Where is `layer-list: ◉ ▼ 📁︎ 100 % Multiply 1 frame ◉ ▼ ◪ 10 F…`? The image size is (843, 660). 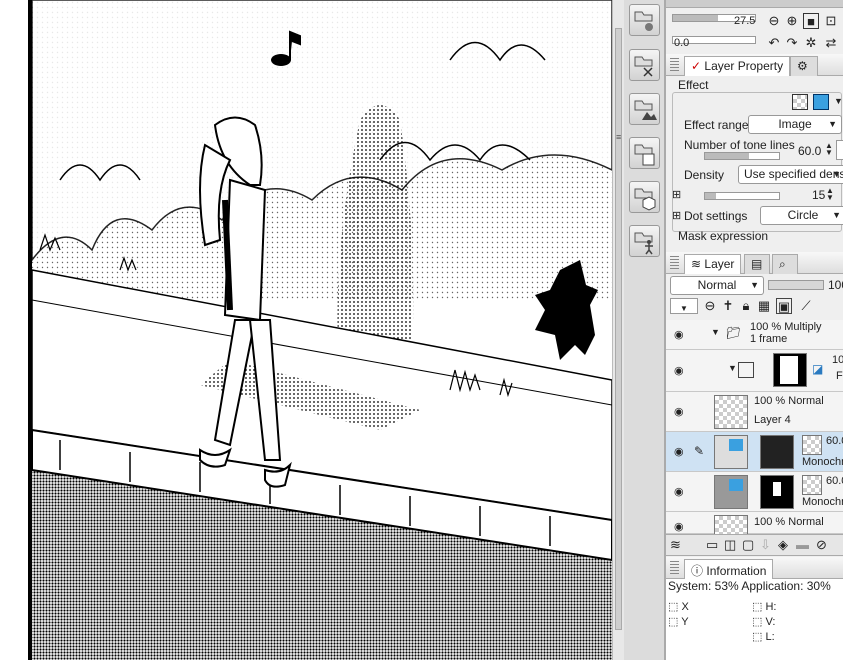
layer-list: ◉ ▼ 📁︎ 100 % Multiply 1 frame ◉ ▼ ◪ 10 F… is located at coordinates (754, 427).